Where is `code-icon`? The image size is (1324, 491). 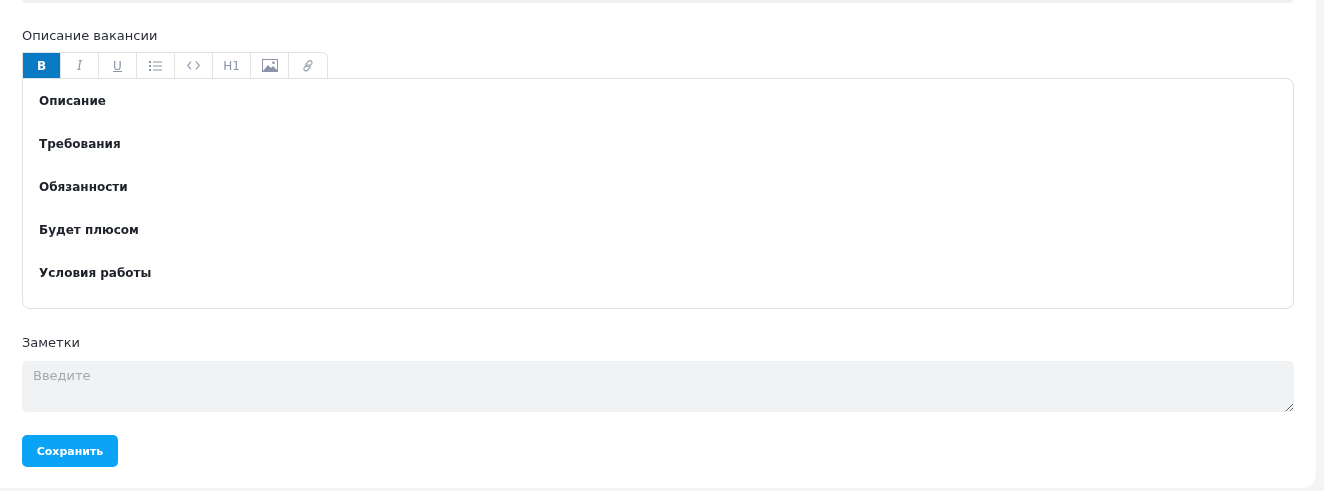
code-icon is located at coordinates (193, 65).